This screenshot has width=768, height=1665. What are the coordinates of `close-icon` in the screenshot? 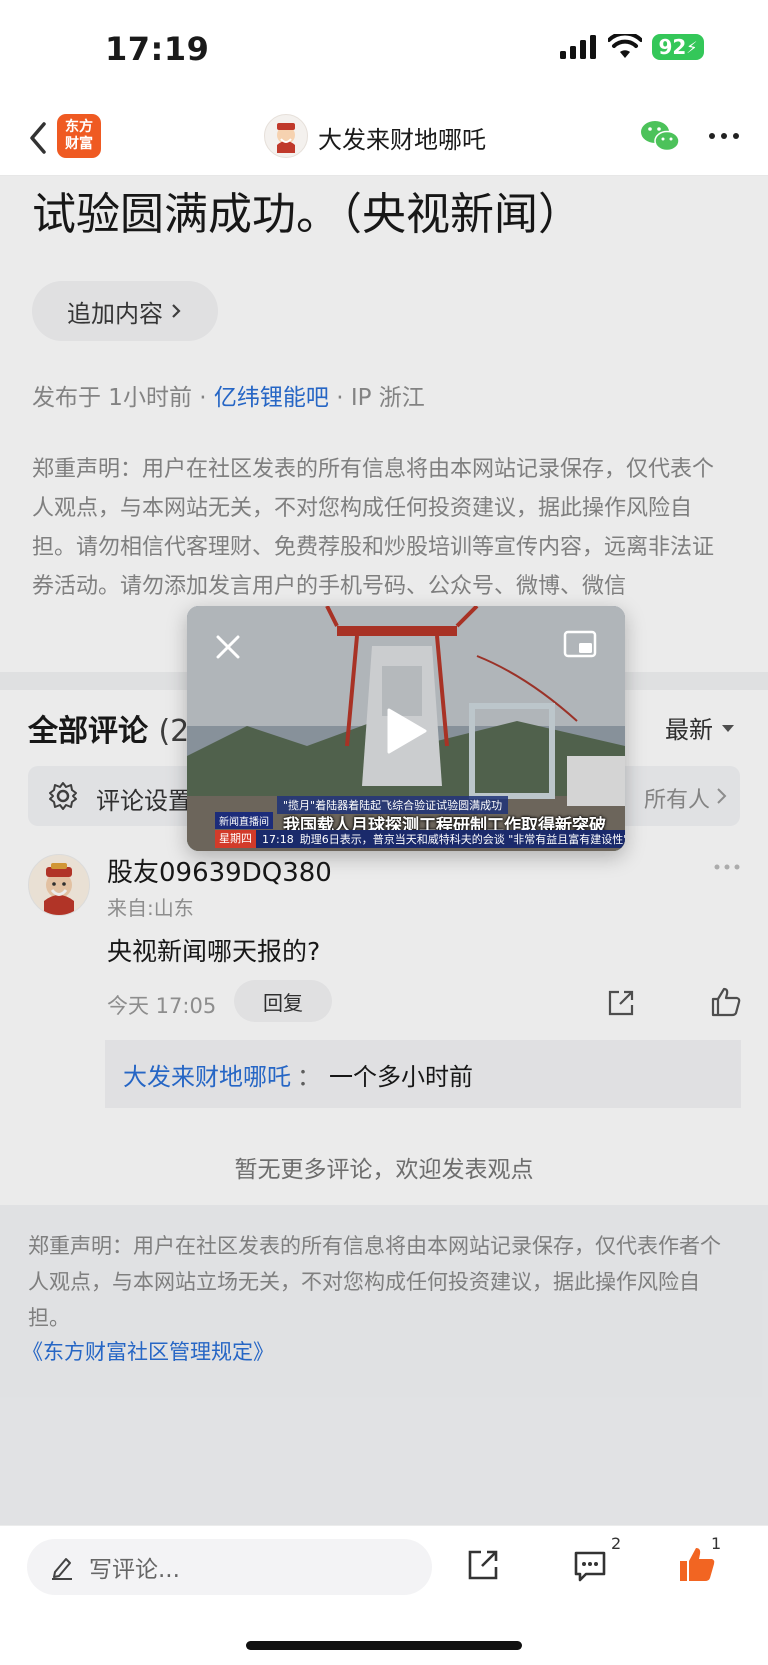 It's located at (228, 647).